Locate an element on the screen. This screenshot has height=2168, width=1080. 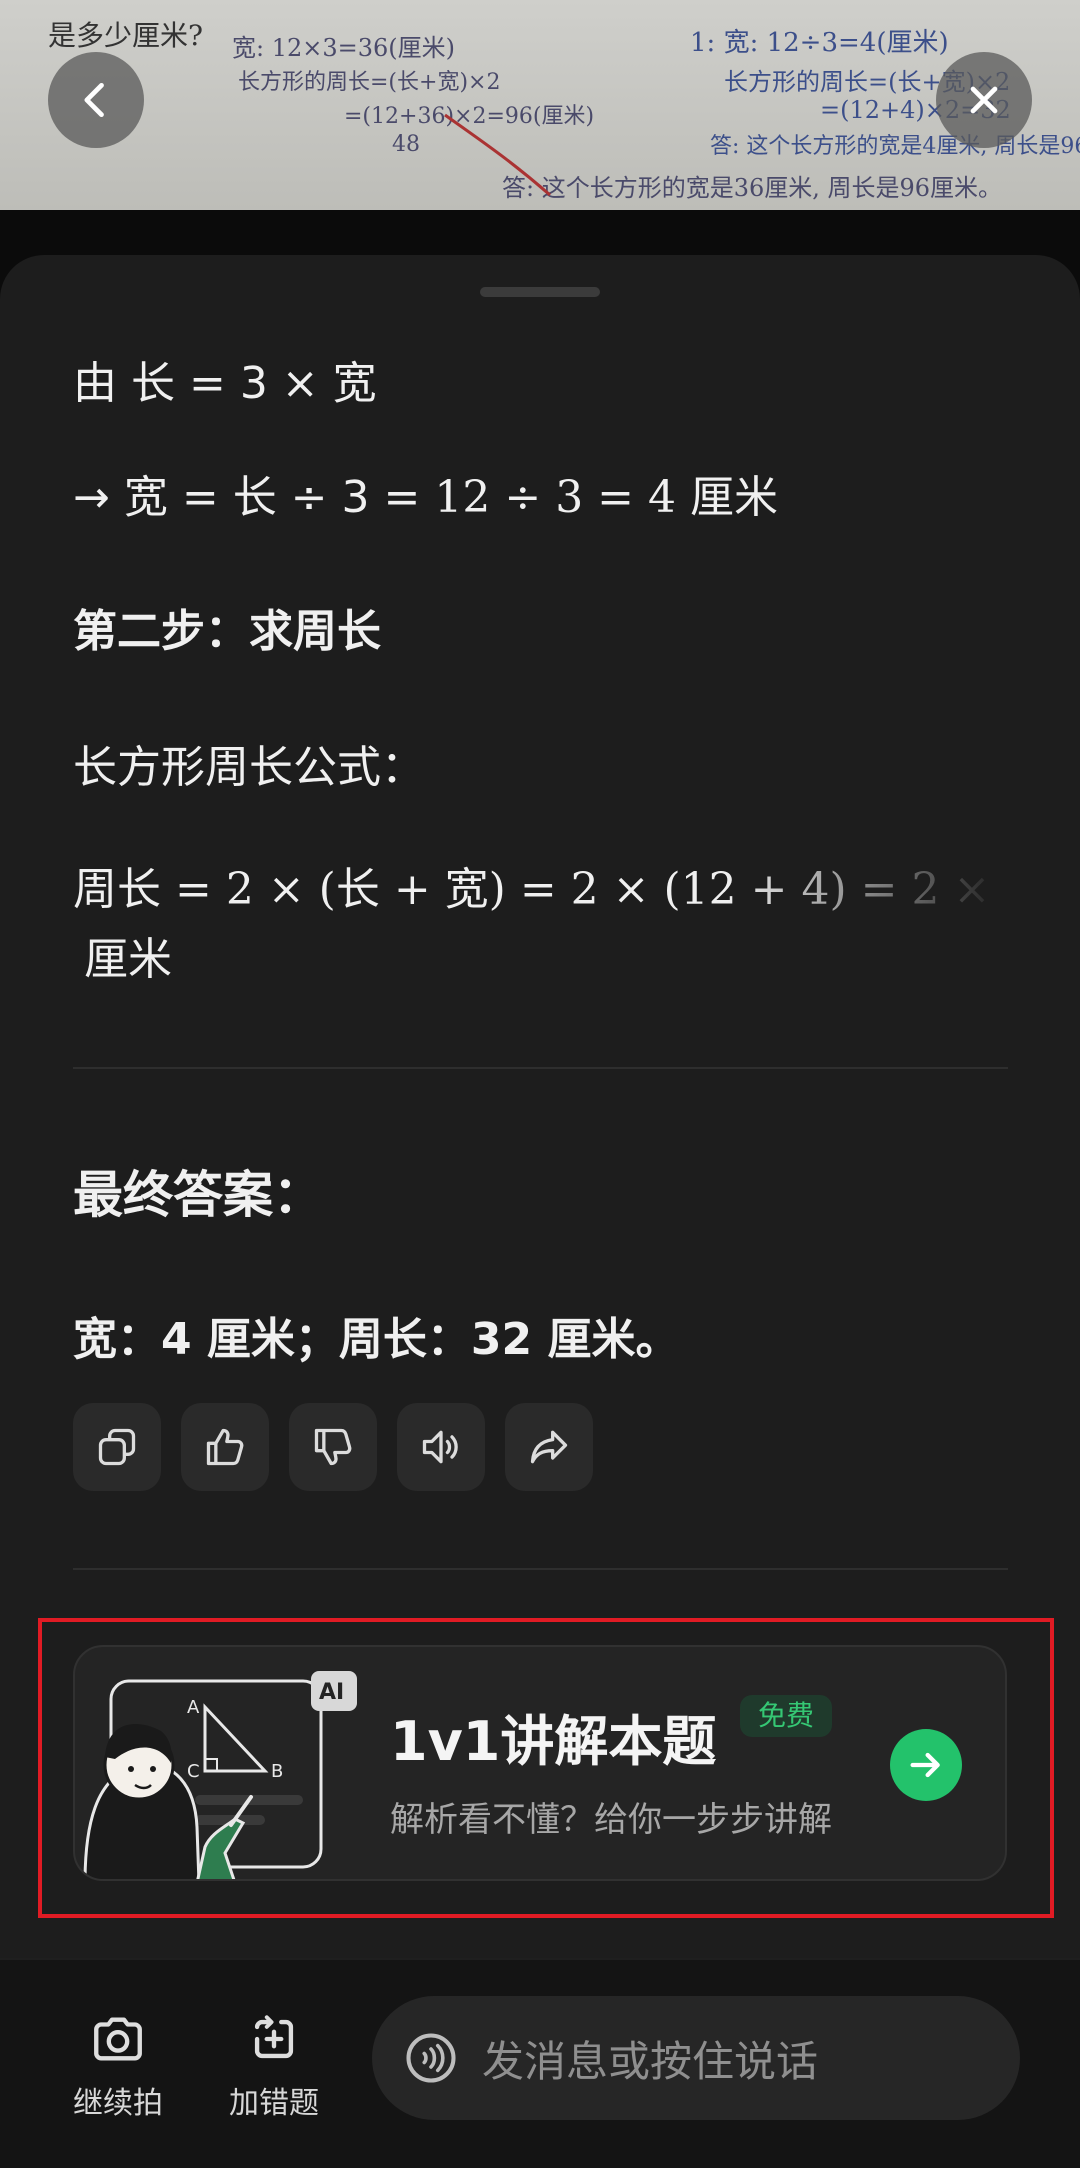
close-button is located at coordinates (984, 100).